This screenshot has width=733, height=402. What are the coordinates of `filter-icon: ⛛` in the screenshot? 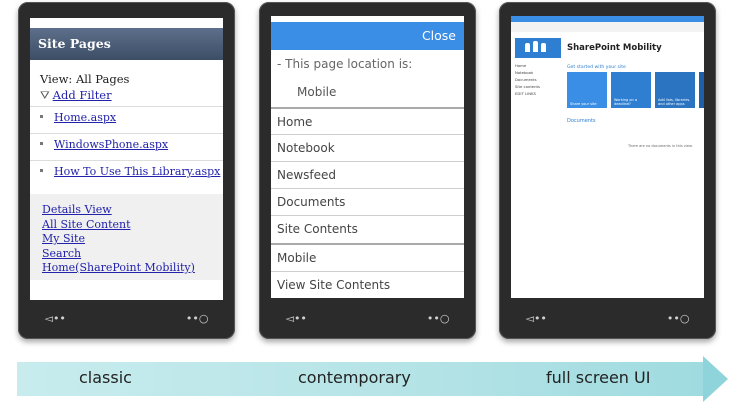 It's located at (45, 95).